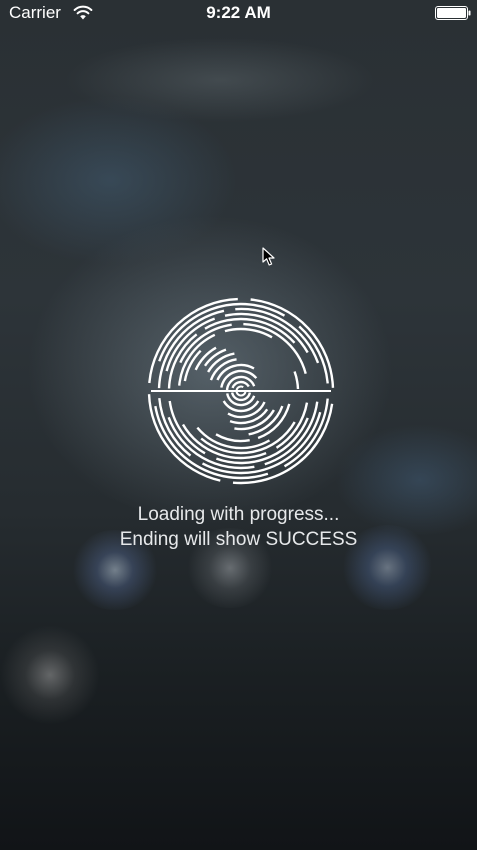 The width and height of the screenshot is (477, 850). What do you see at coordinates (453, 13) in the screenshot?
I see `battery-icon` at bounding box center [453, 13].